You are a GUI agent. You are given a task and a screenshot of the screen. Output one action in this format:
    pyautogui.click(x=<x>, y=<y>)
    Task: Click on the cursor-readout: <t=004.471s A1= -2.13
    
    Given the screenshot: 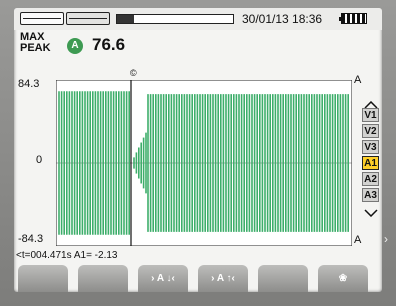 What is the action you would take?
    pyautogui.click(x=67, y=255)
    